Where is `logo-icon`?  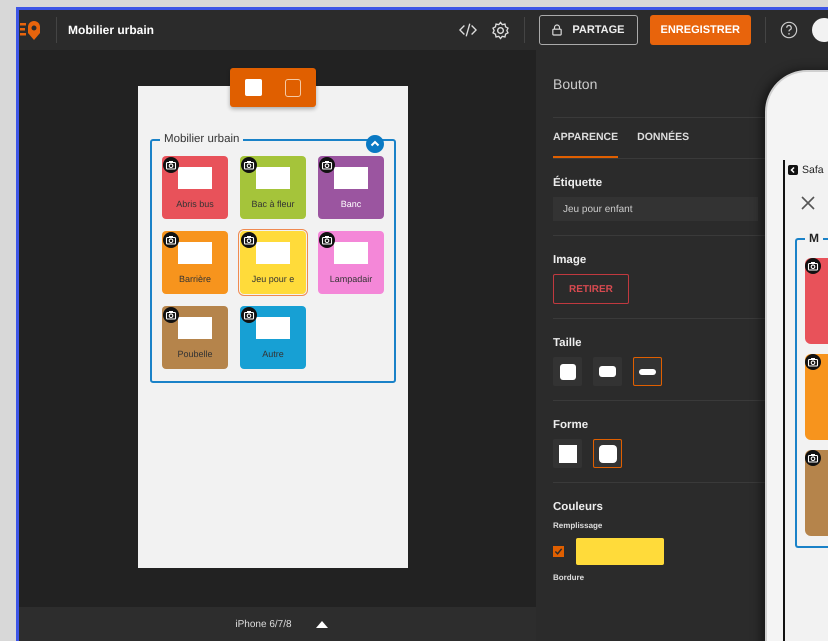 logo-icon is located at coordinates (31, 30).